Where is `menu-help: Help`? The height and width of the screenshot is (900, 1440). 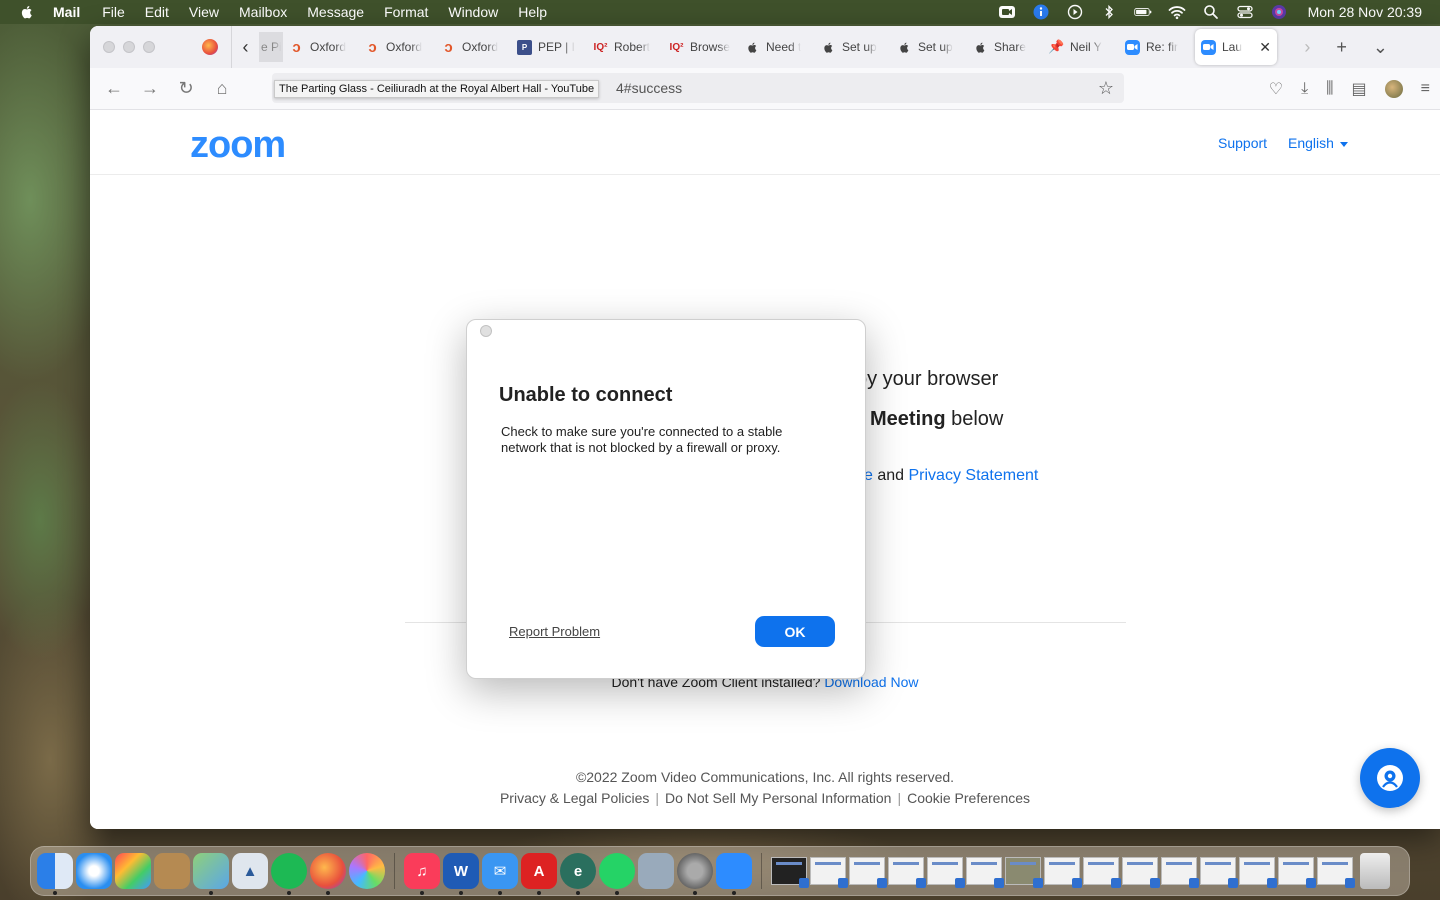 menu-help: Help is located at coordinates (532, 12).